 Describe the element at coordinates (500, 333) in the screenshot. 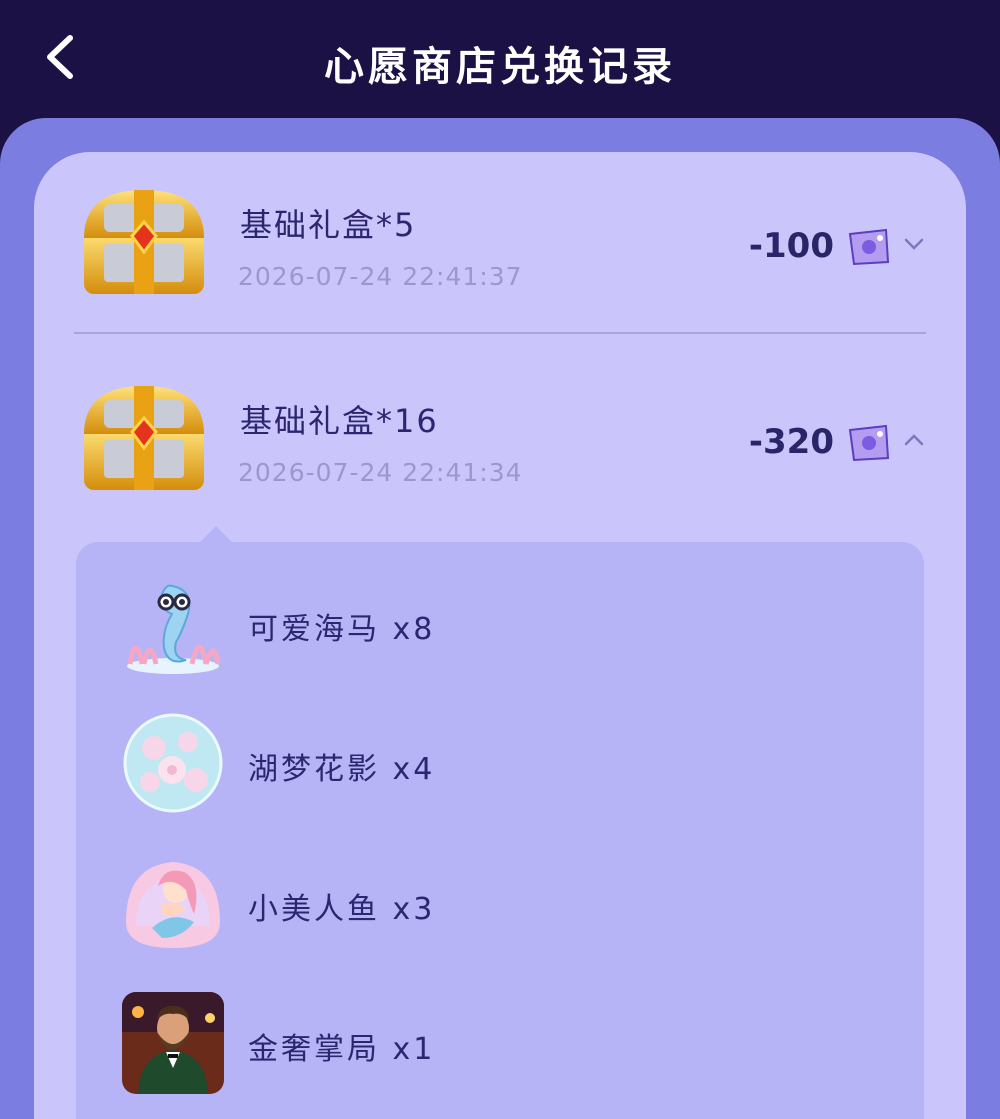

I see `divider` at that location.